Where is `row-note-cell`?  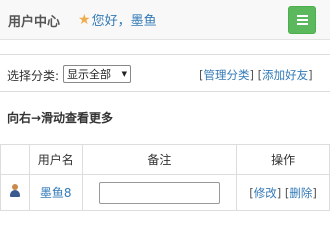 row-note-cell is located at coordinates (159, 192).